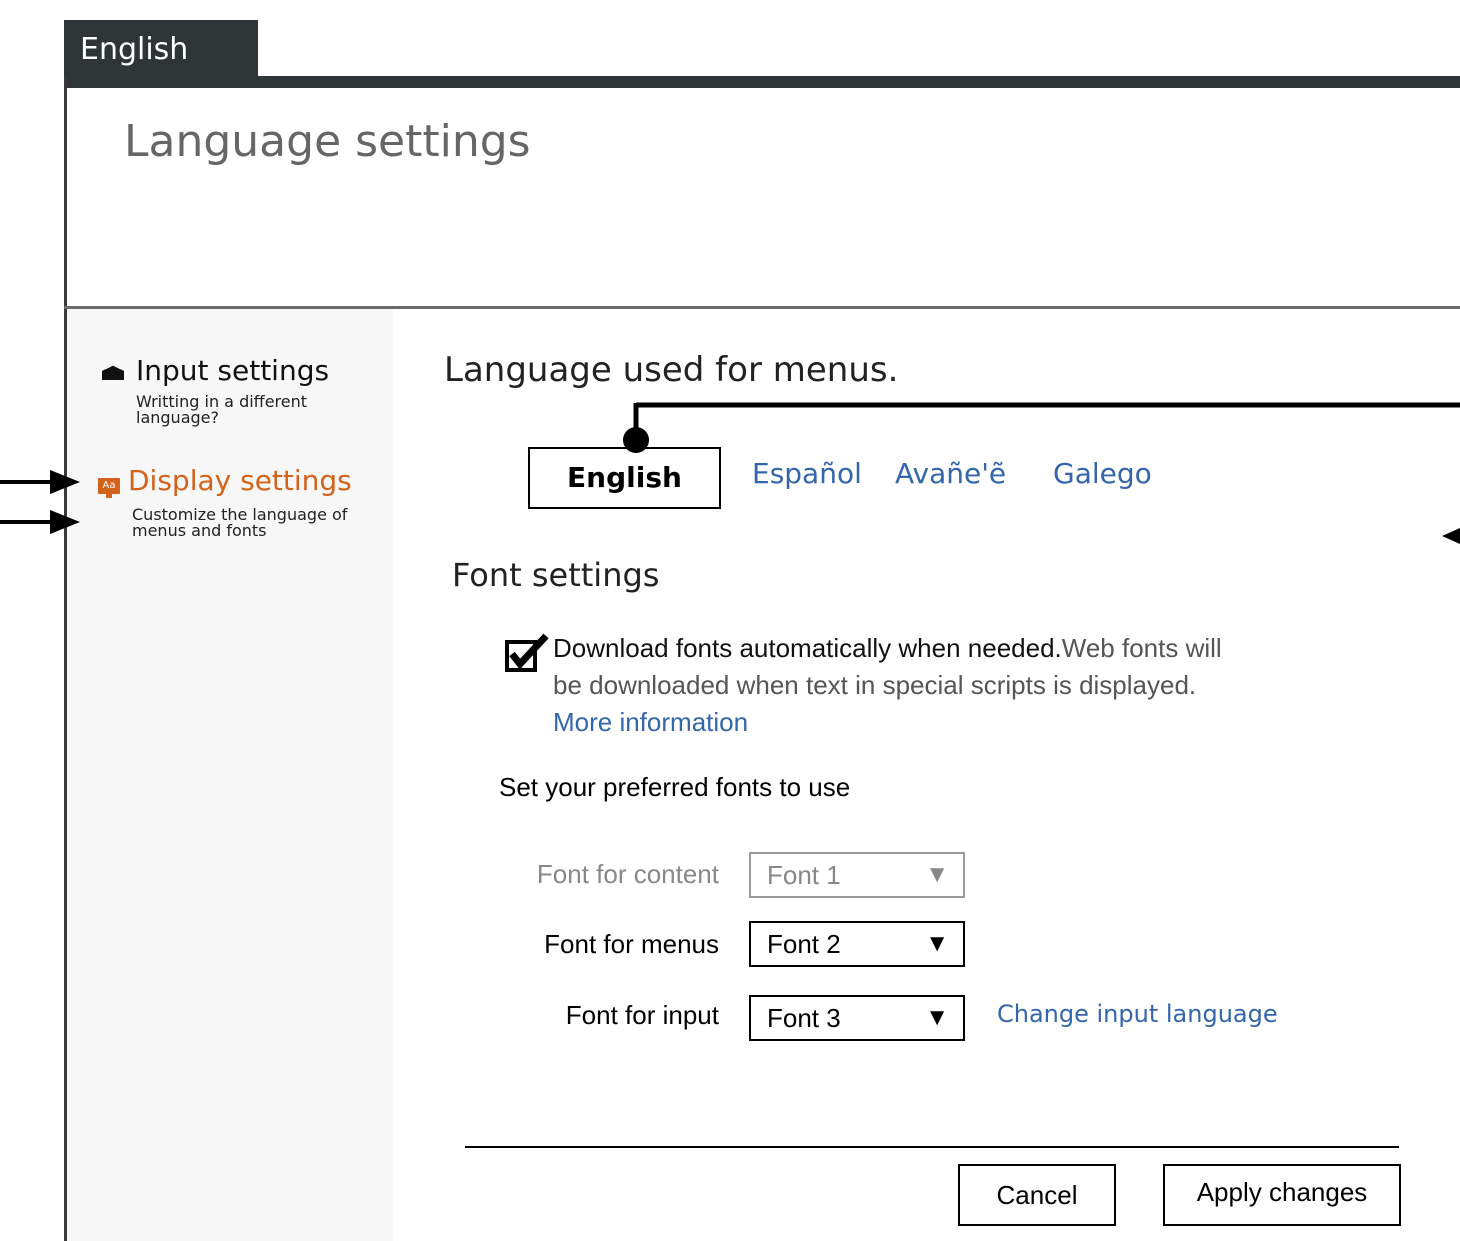 The height and width of the screenshot is (1241, 1460). What do you see at coordinates (932, 1147) in the screenshot?
I see `footer-divider` at bounding box center [932, 1147].